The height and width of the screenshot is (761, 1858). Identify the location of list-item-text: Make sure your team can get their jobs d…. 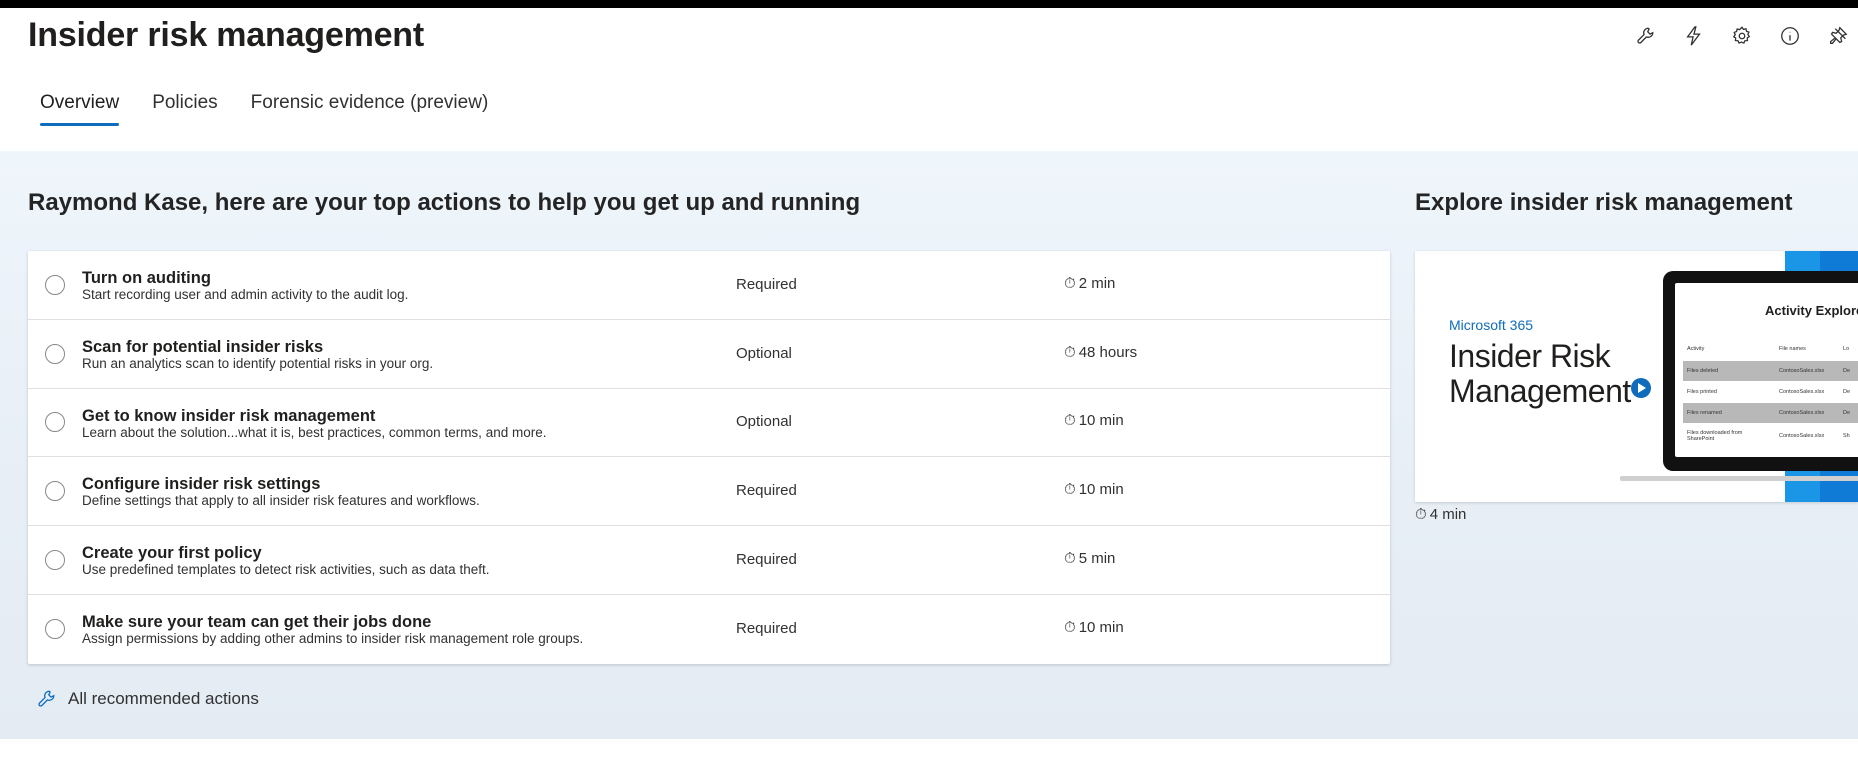
(332, 630).